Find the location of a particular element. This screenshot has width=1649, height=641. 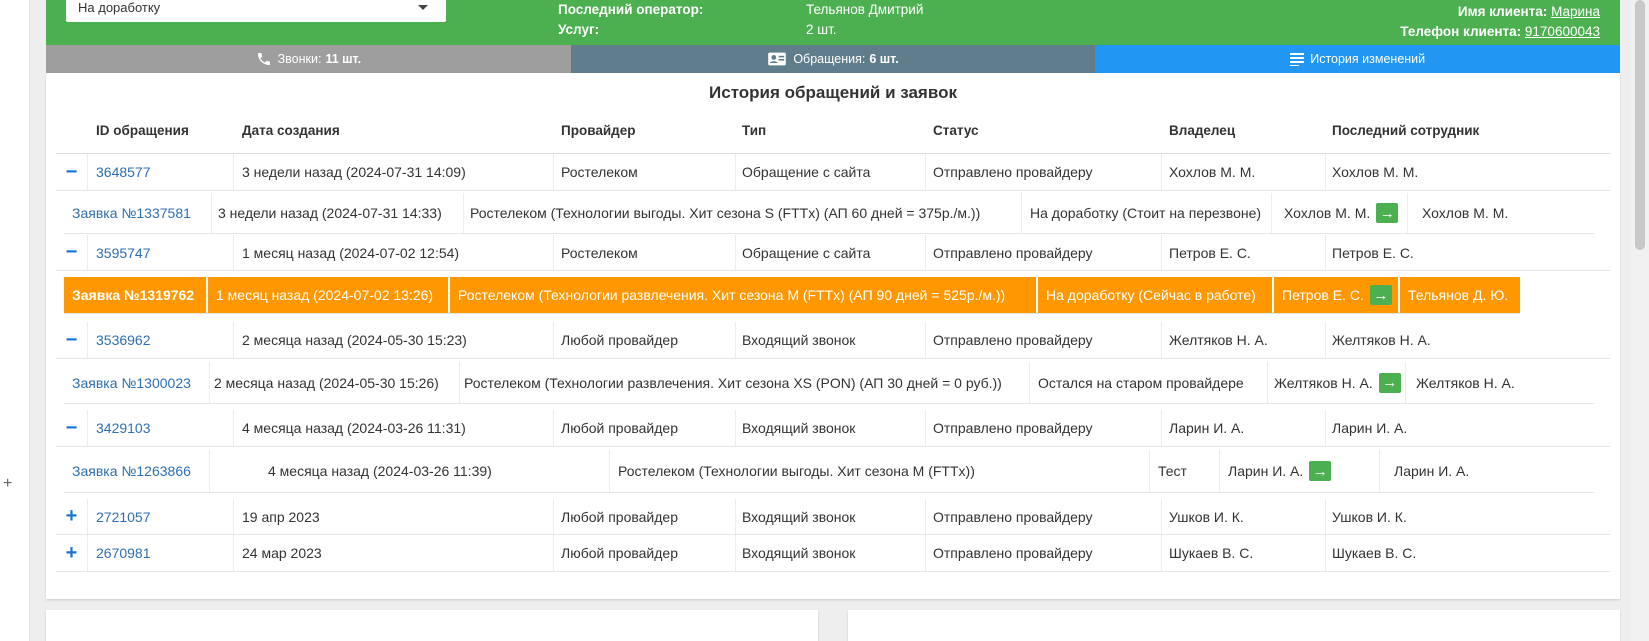

status-select-value: На доработку is located at coordinates (119, 7).